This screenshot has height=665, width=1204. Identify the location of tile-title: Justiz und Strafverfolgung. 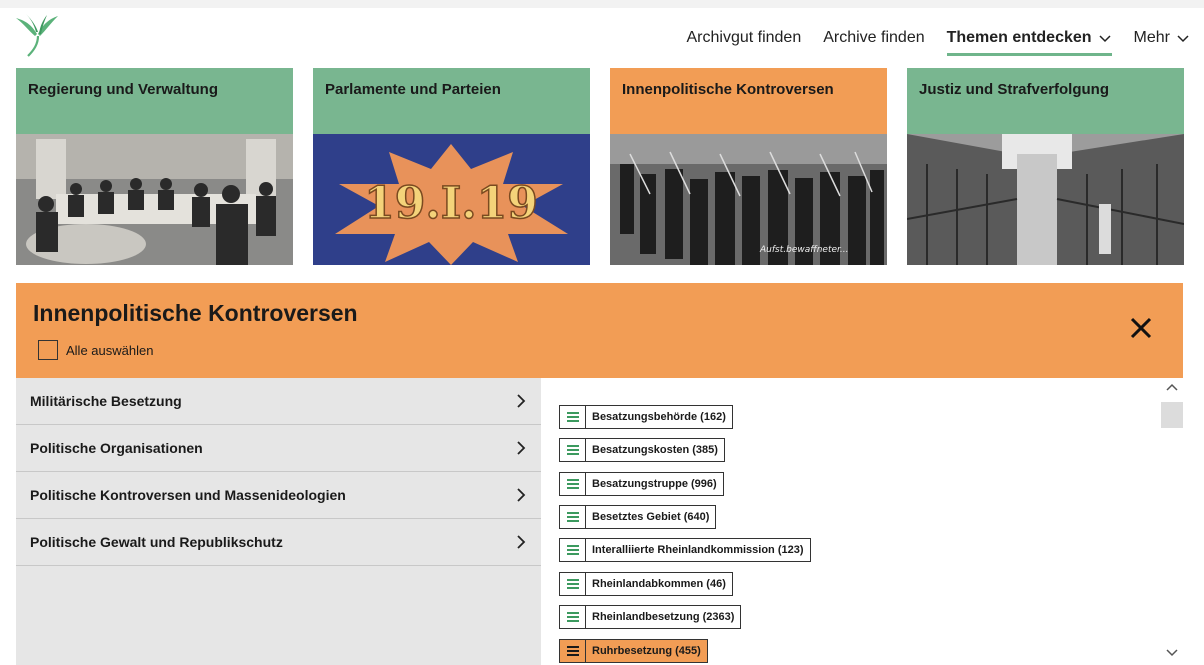
(1045, 101).